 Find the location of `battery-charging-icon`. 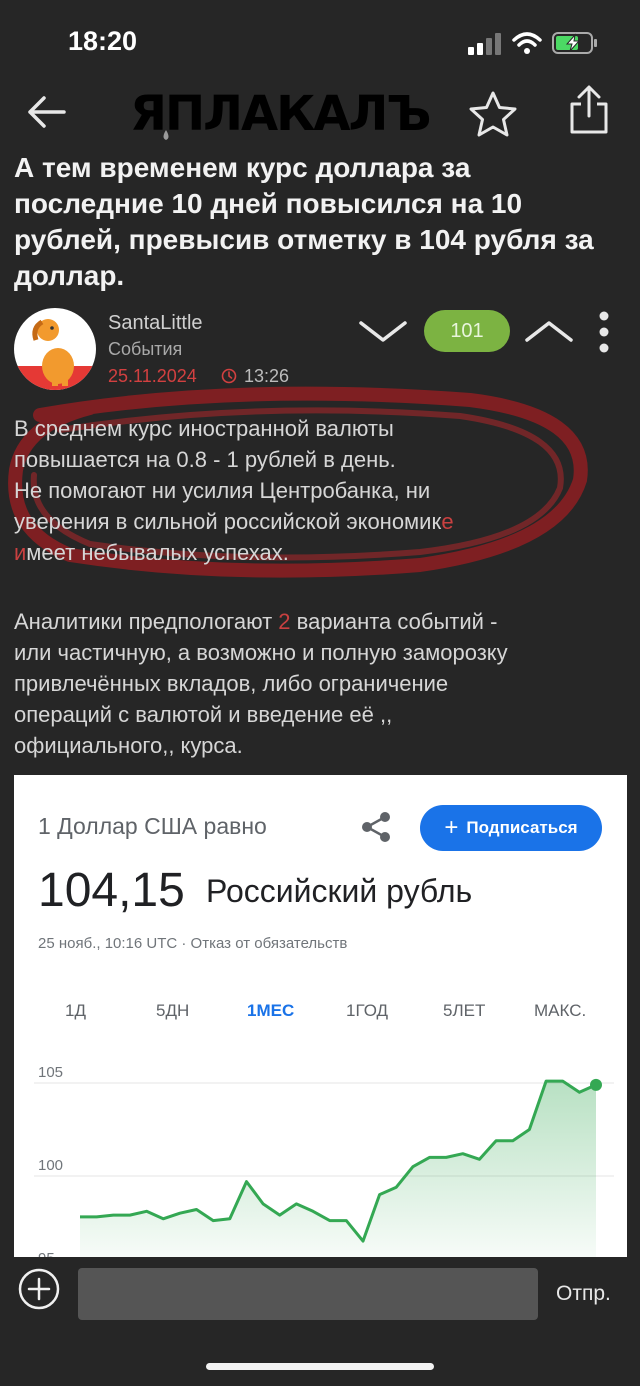

battery-charging-icon is located at coordinates (574, 43).